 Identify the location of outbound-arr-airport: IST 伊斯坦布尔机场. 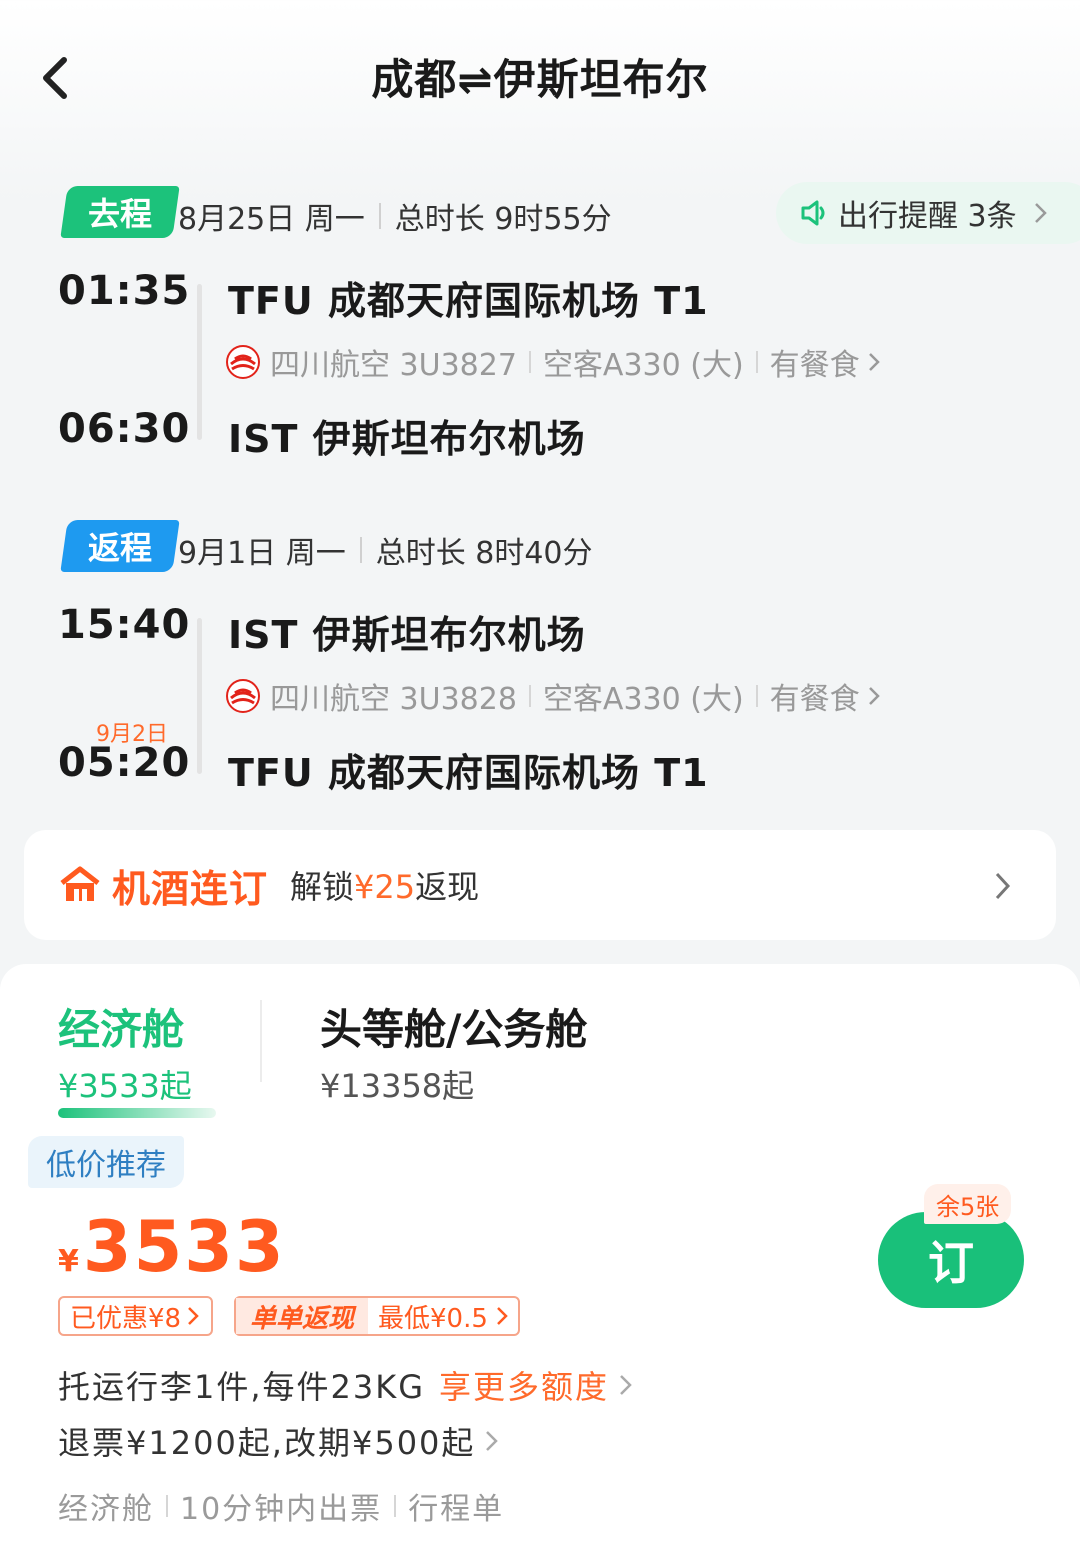
(407, 439).